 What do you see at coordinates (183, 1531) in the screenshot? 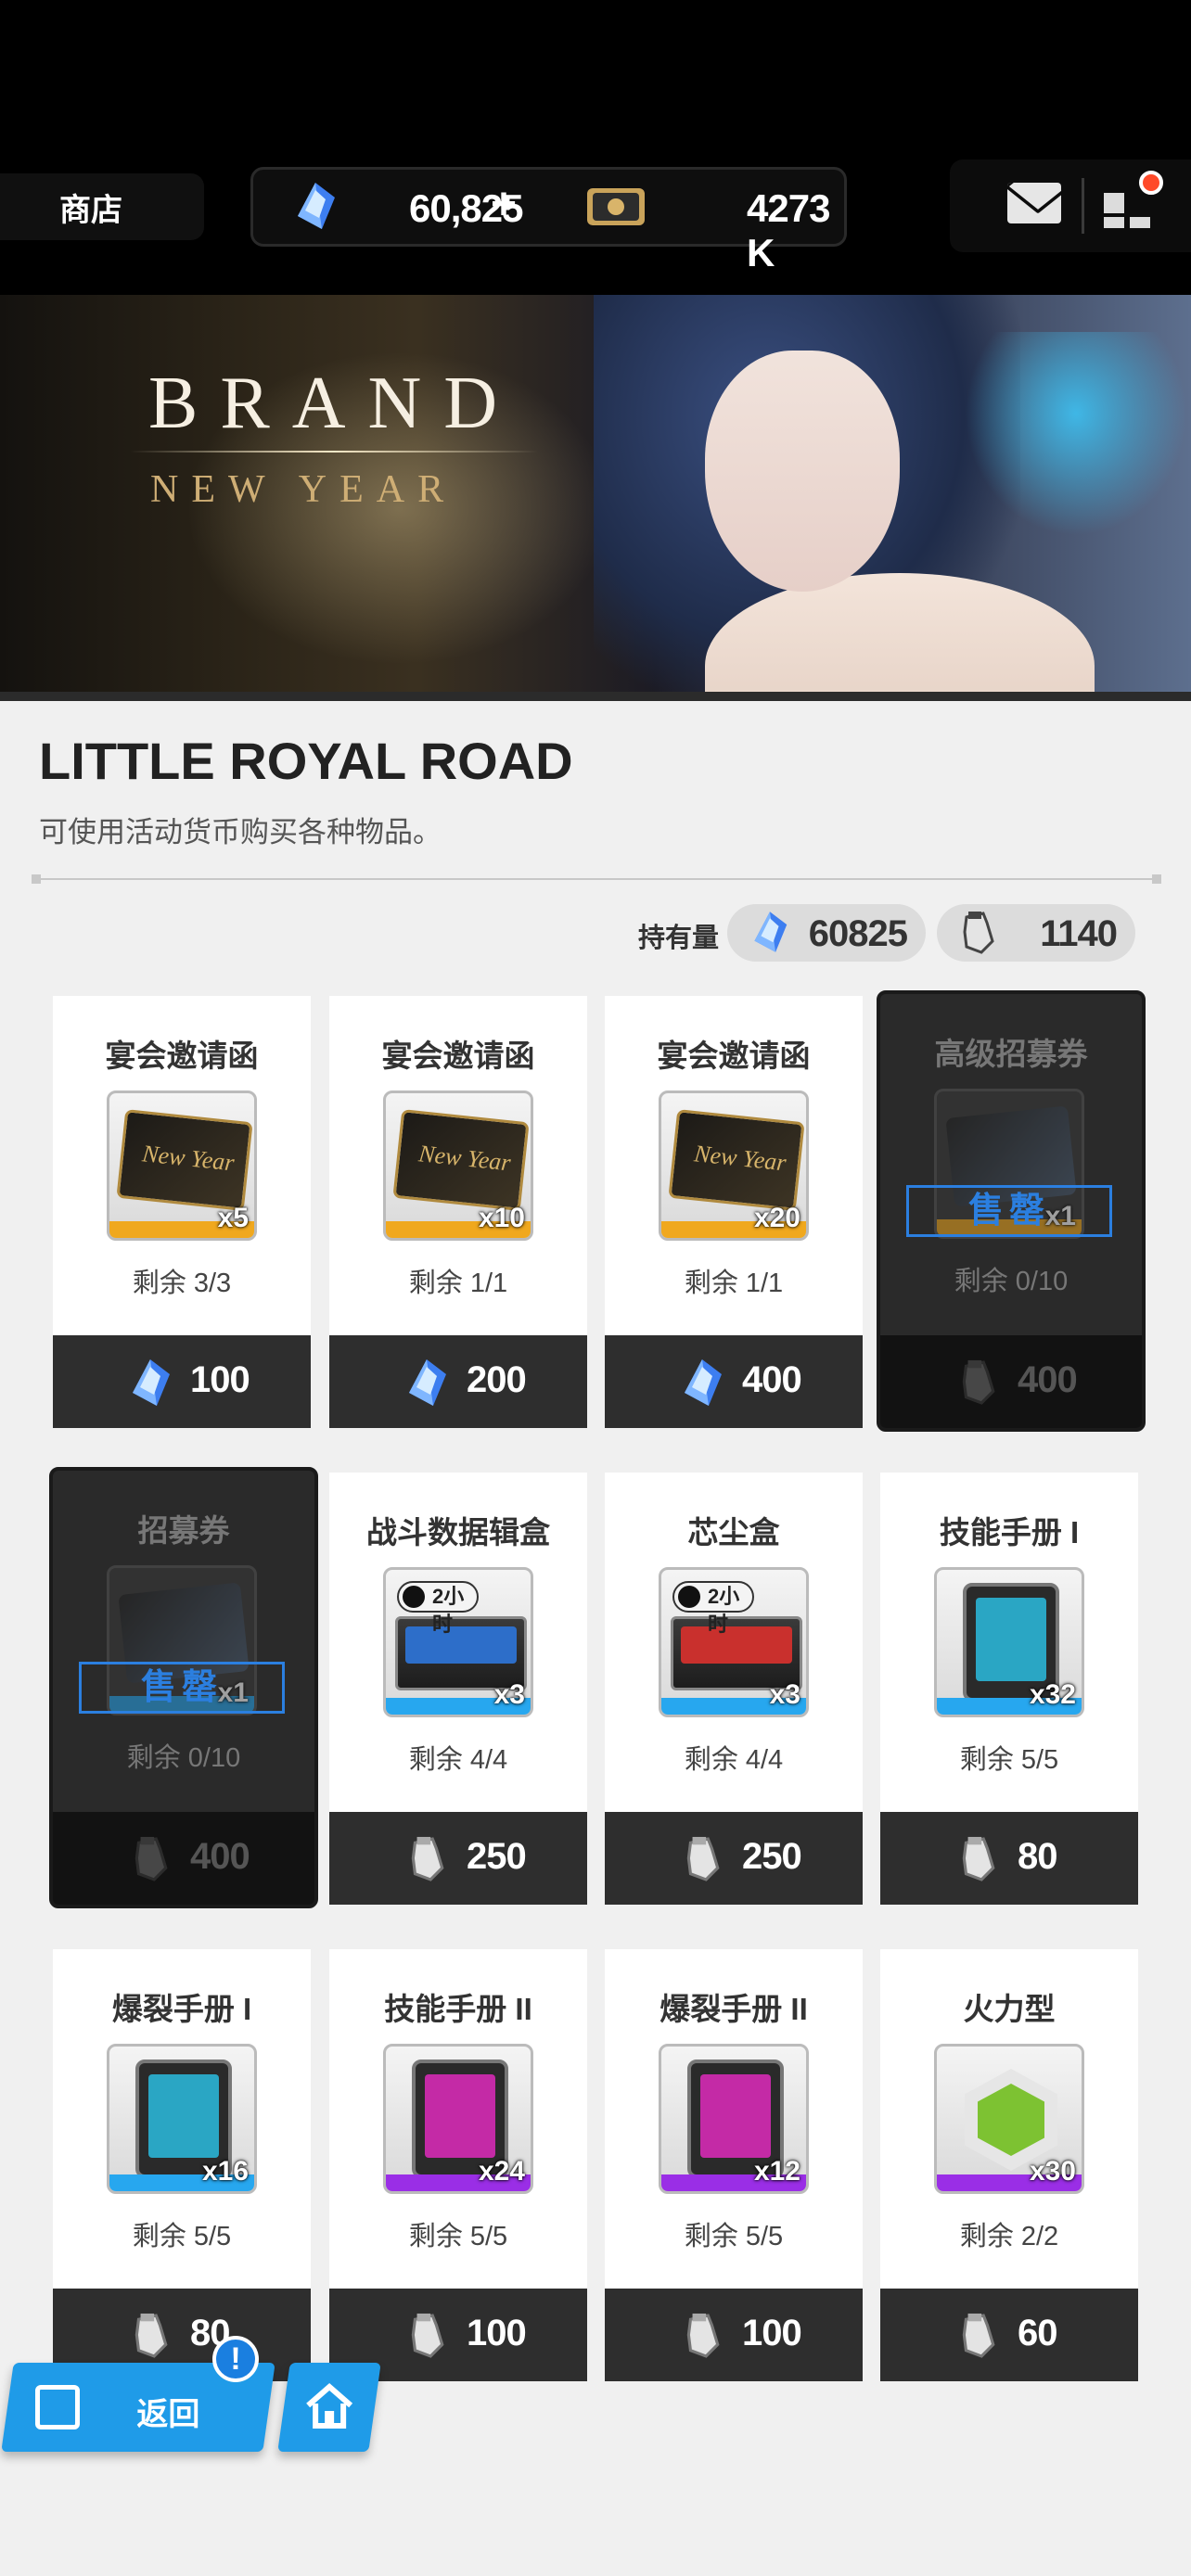
I see `item-name: 招募券` at bounding box center [183, 1531].